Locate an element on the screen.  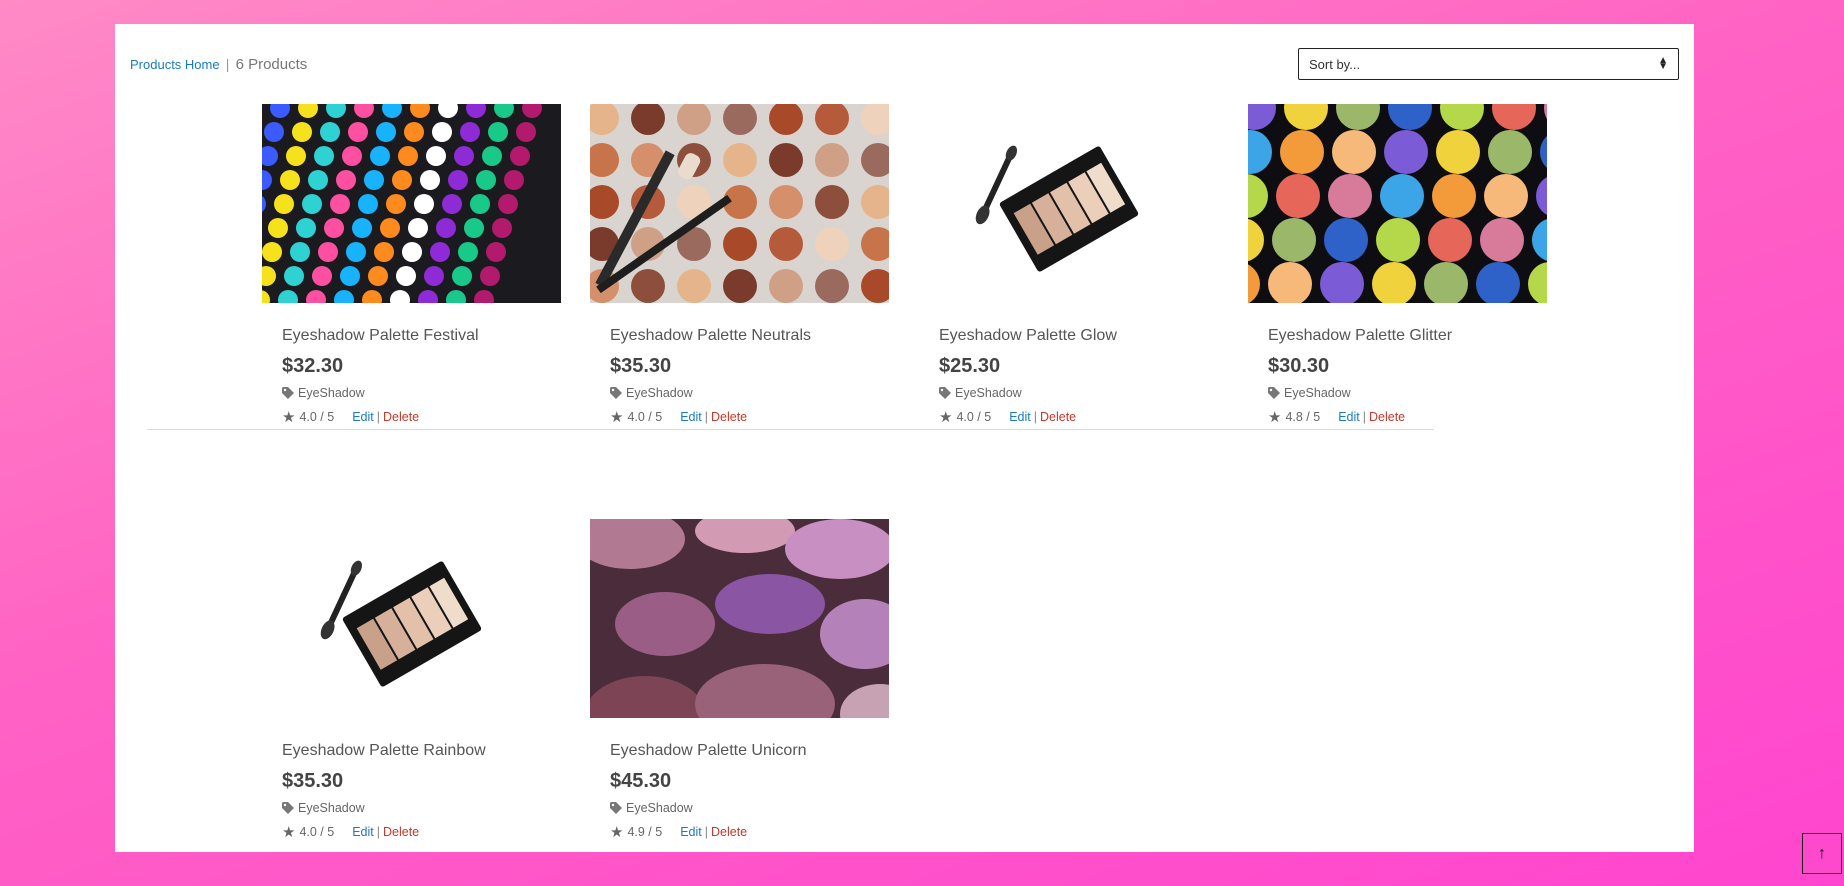
rainbow-dots-image is located at coordinates (411, 203).